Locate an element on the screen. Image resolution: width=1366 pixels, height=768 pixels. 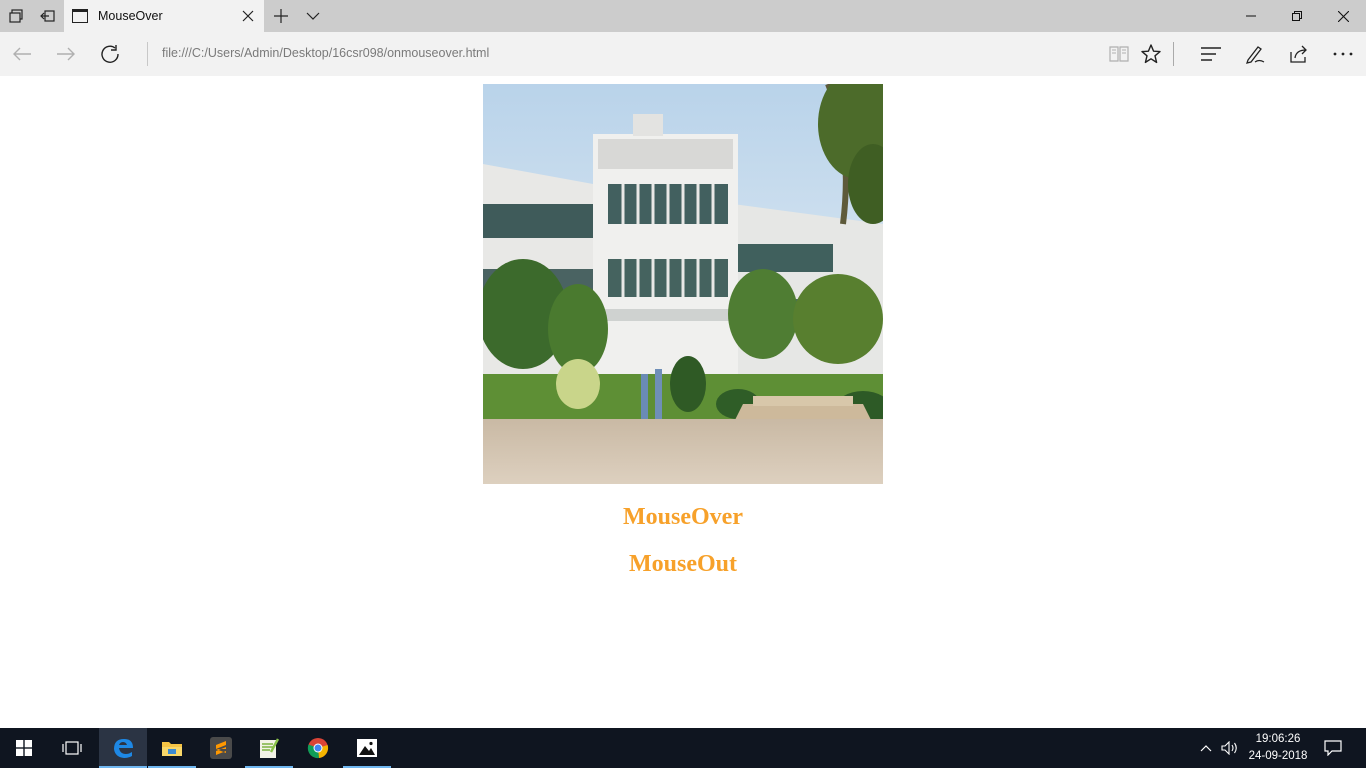
chrome-icon is located at coordinates (318, 748).